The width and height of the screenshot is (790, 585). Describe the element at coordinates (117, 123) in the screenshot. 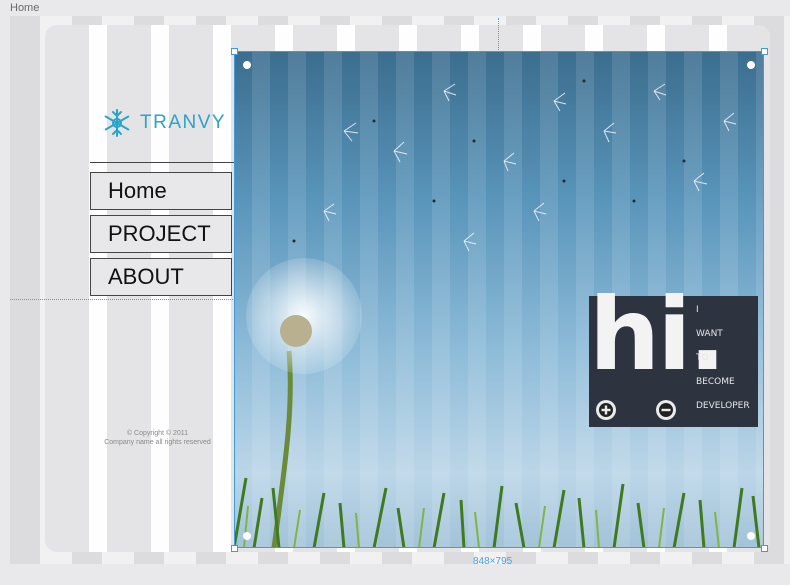

I see `snowflake-logo-icon` at that location.